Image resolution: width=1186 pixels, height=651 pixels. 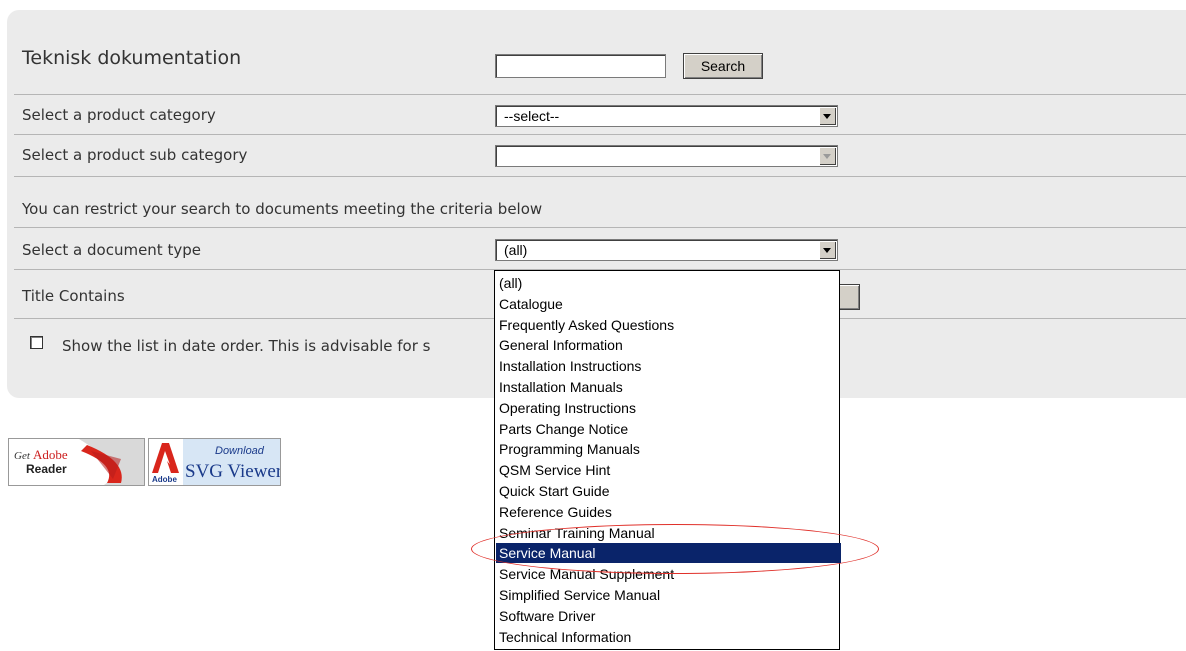 I want to click on get-adobe-reader-badge: Get Adobe Reader, so click(x=76, y=462).